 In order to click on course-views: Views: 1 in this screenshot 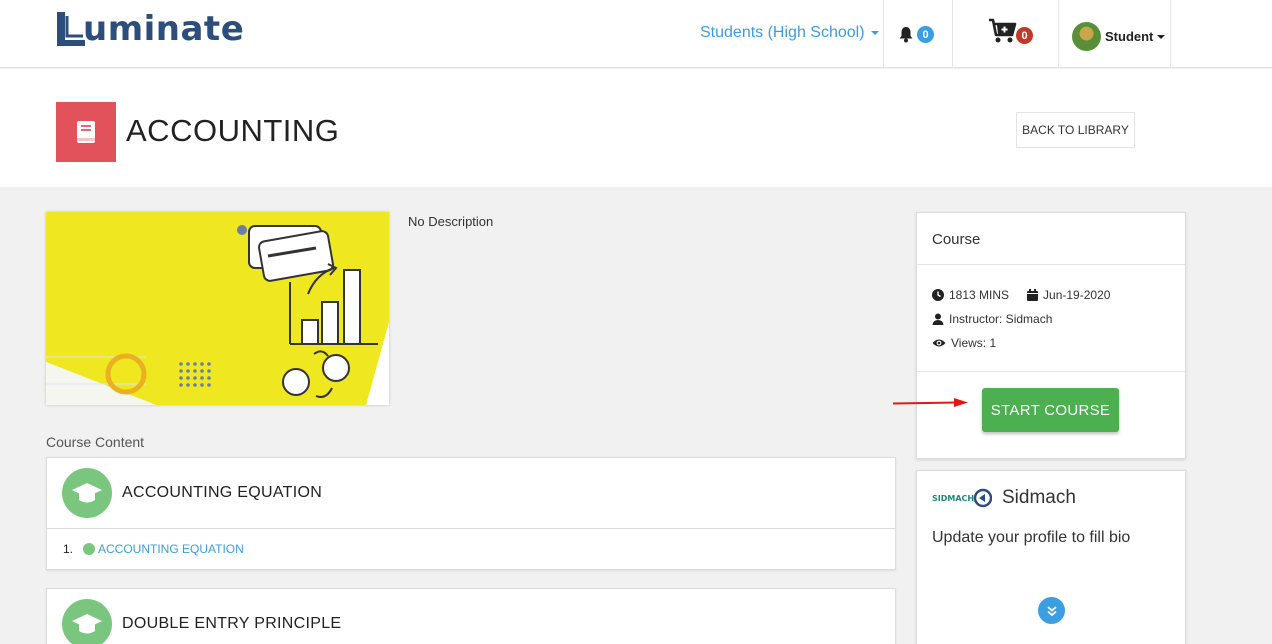, I will do `click(974, 343)`.